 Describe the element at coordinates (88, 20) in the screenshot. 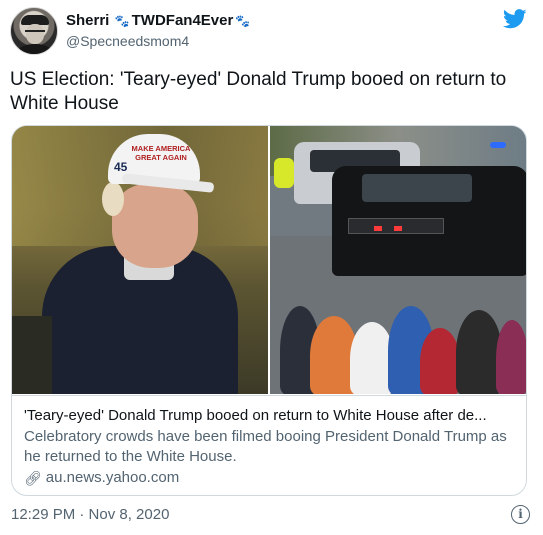

I see `display-name-text: Sherri` at that location.